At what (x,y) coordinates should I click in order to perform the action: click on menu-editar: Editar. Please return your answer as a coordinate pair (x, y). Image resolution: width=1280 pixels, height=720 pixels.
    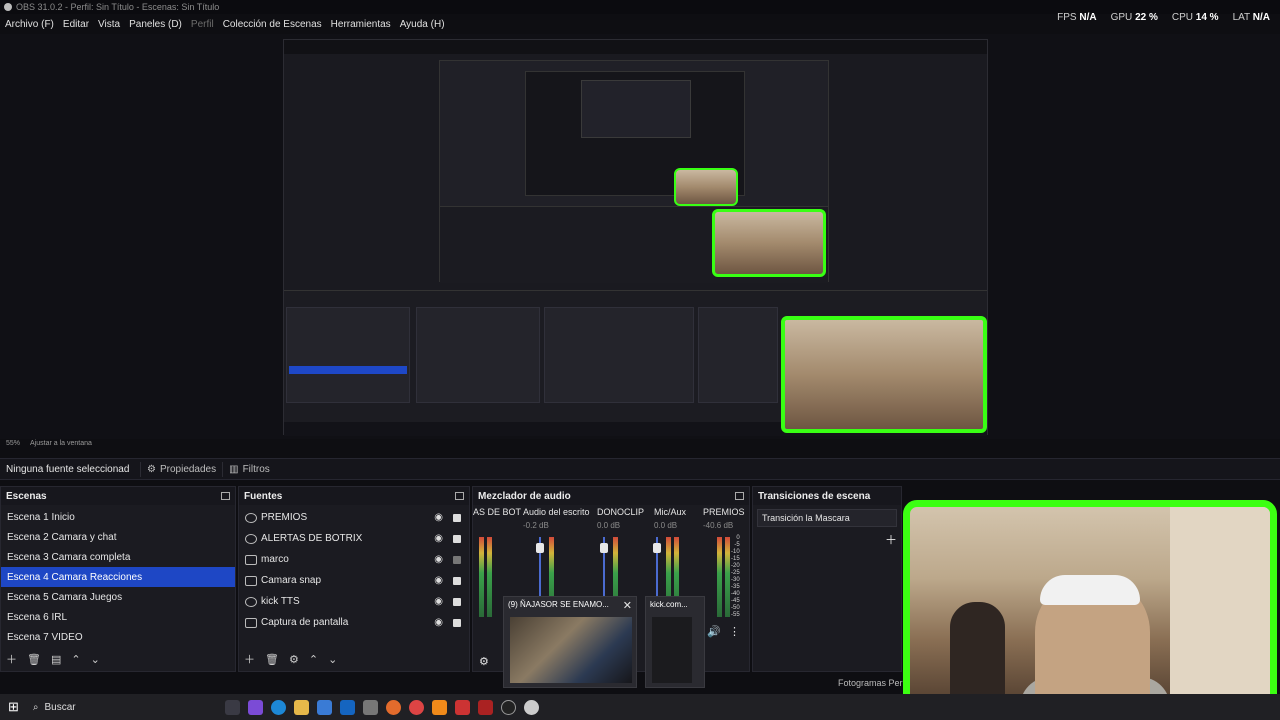
    Looking at the image, I should click on (76, 24).